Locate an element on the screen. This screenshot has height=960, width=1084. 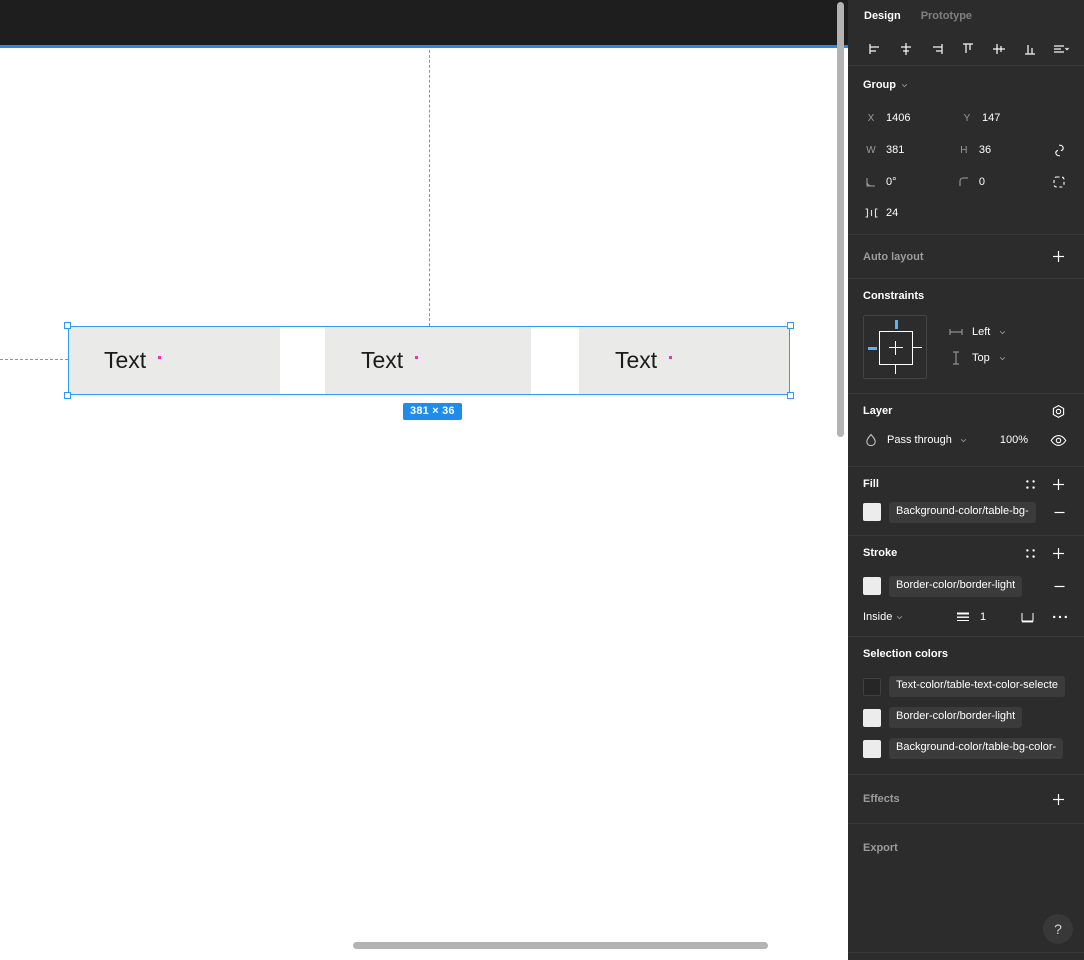
align-horizontal-center-icon is located at coordinates (905, 48).